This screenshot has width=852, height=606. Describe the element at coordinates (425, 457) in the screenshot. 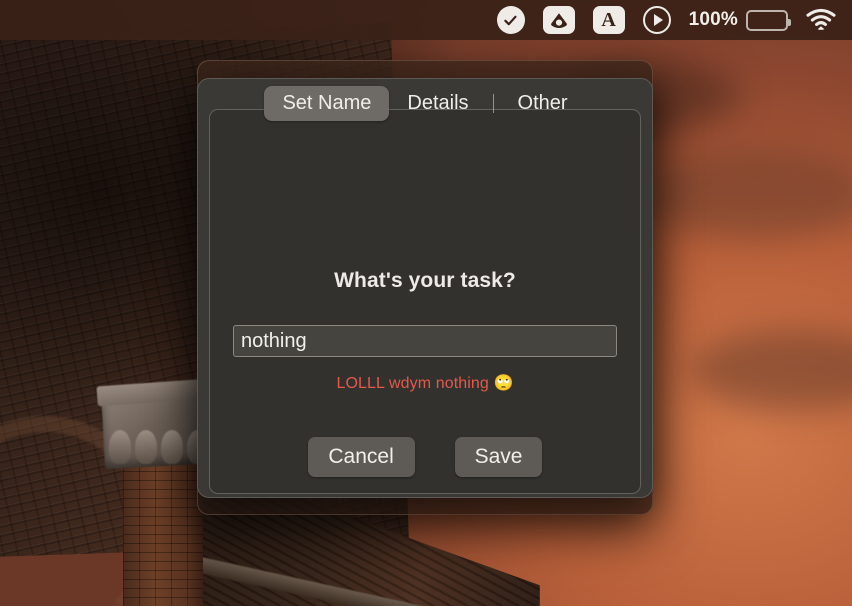

I see `dialog-footer: Cancel Save` at that location.